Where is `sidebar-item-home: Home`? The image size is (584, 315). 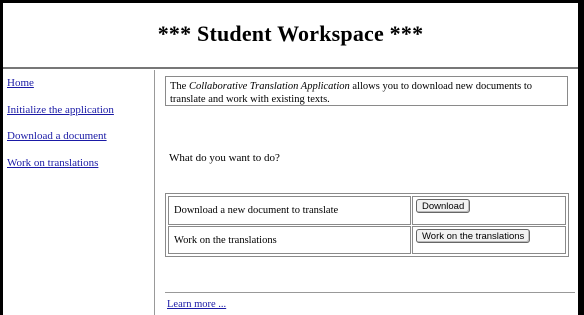
sidebar-item-home: Home is located at coordinates (20, 83).